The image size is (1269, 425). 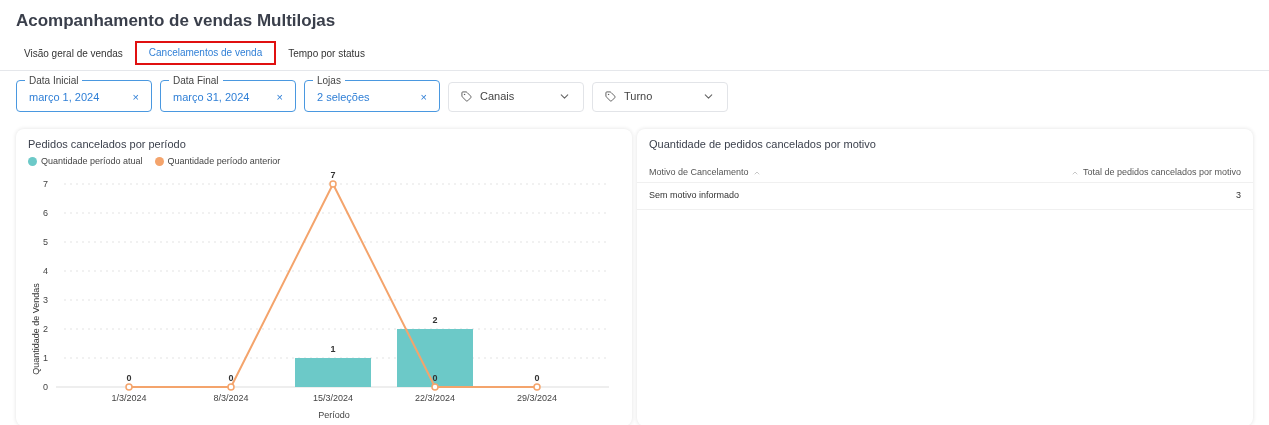 What do you see at coordinates (660, 96) in the screenshot?
I see `select-field: Turno` at bounding box center [660, 96].